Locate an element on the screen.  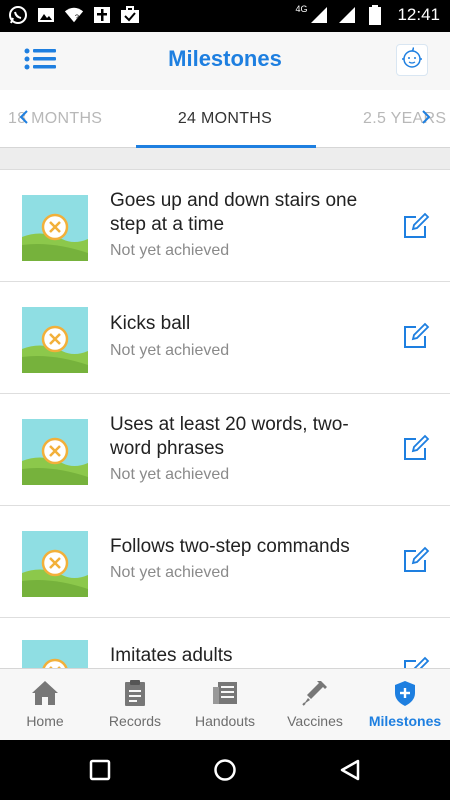
nav-label: Records is located at coordinates (135, 721).